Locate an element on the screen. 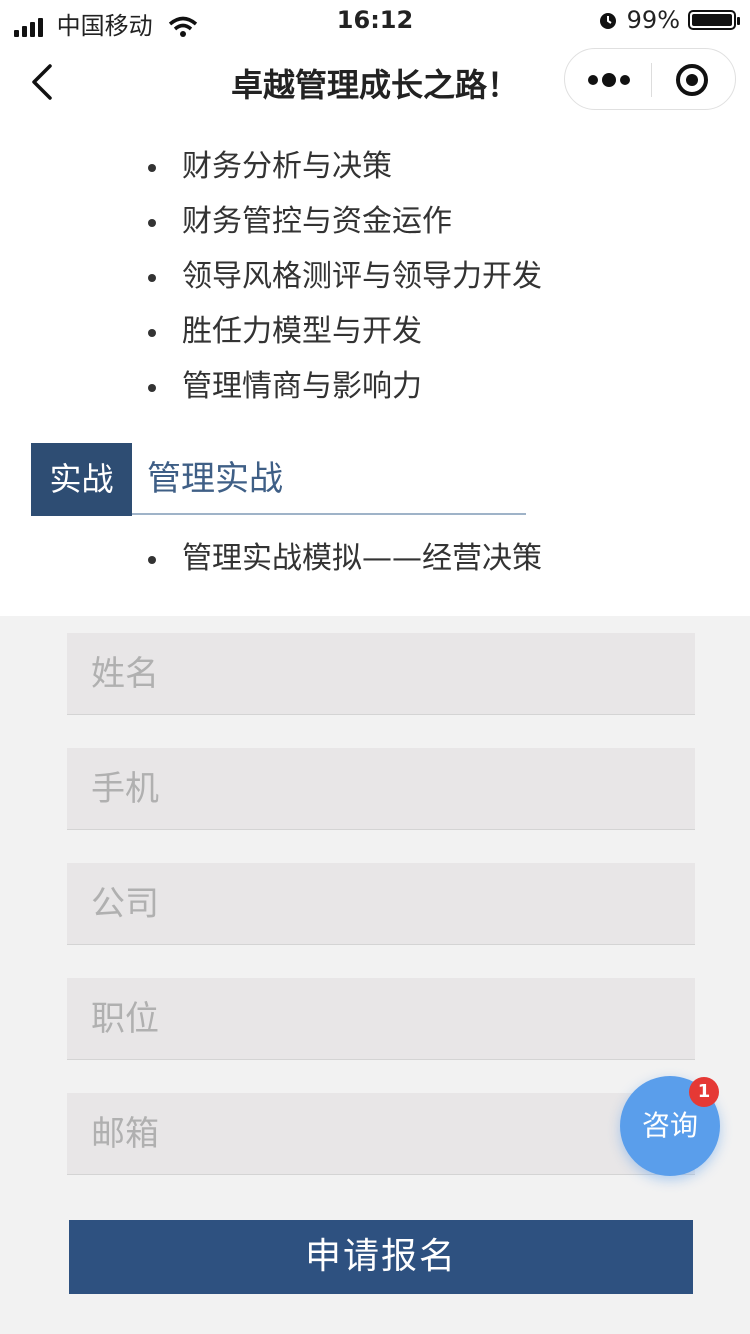 Image resolution: width=750 pixels, height=1334 pixels. status-right: 99% is located at coordinates (668, 20).